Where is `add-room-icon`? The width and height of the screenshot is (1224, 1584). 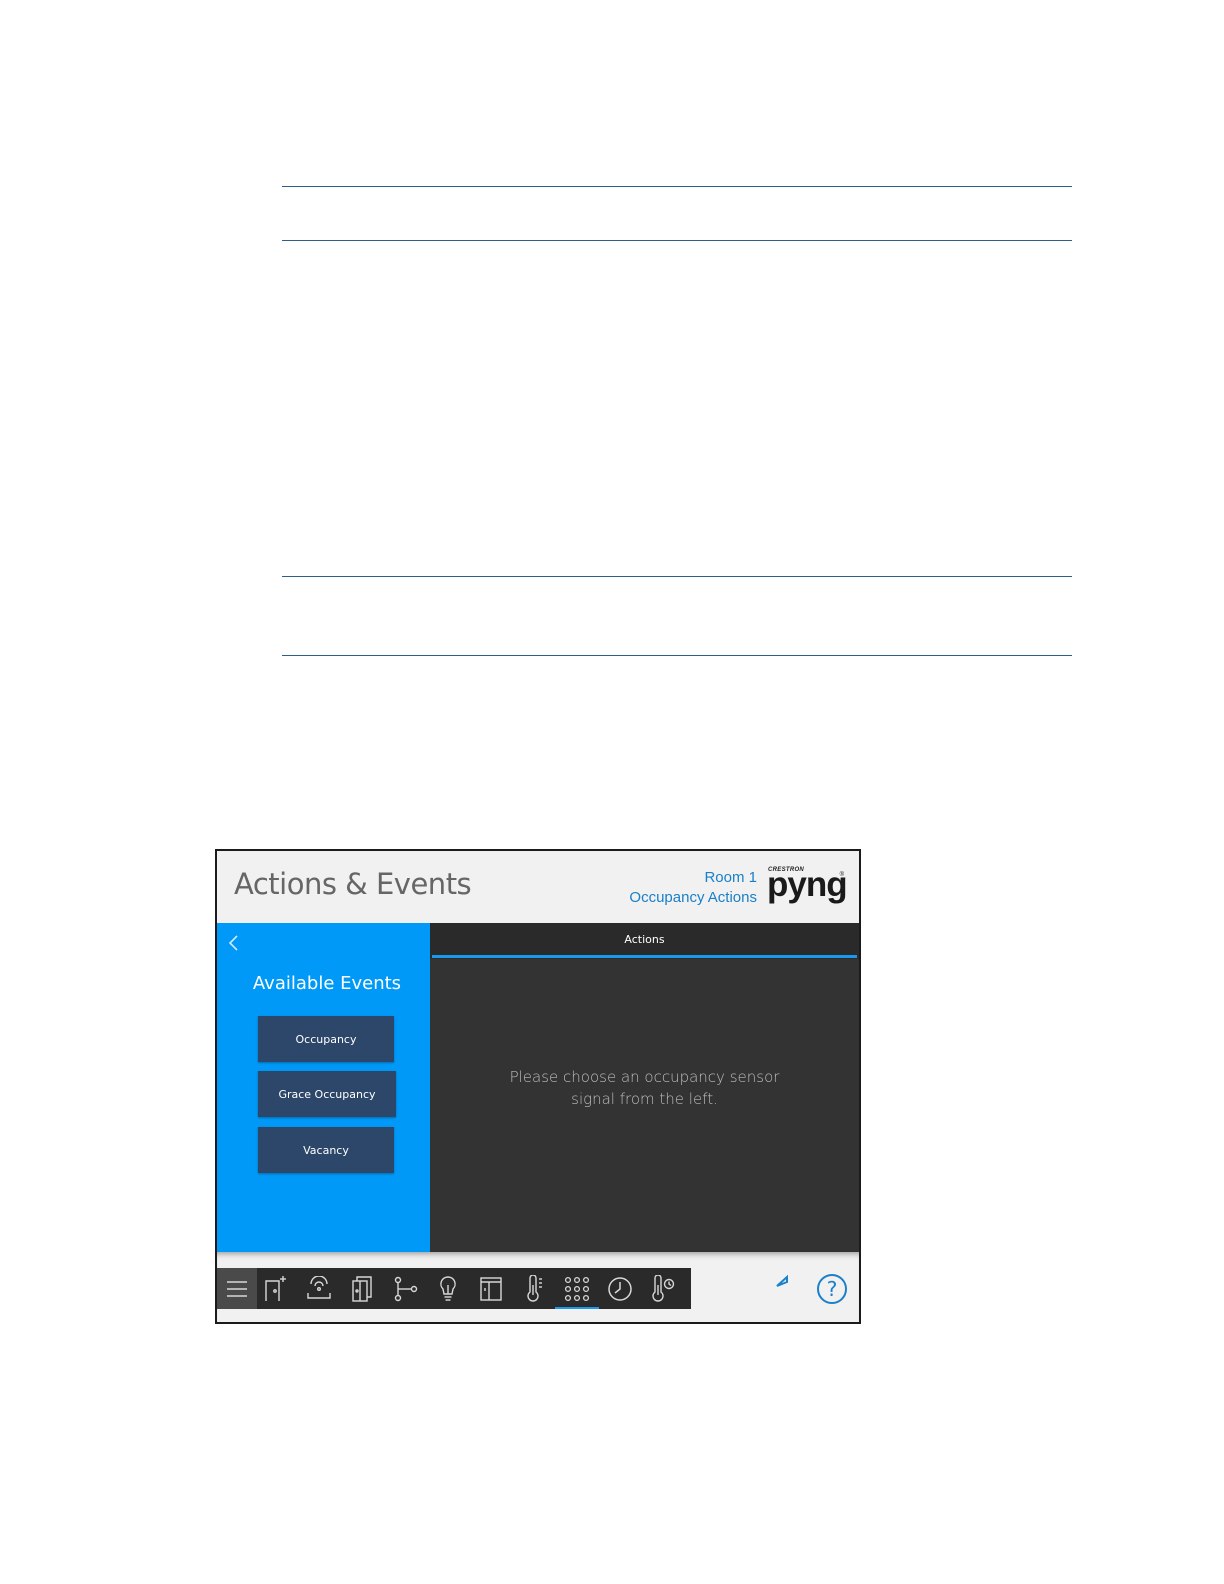 add-room-icon is located at coordinates (276, 1288).